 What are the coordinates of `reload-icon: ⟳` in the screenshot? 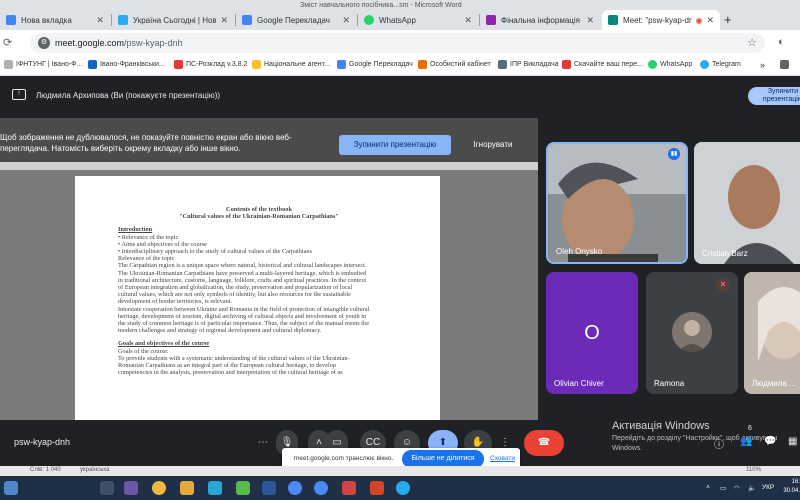 It's located at (7, 42).